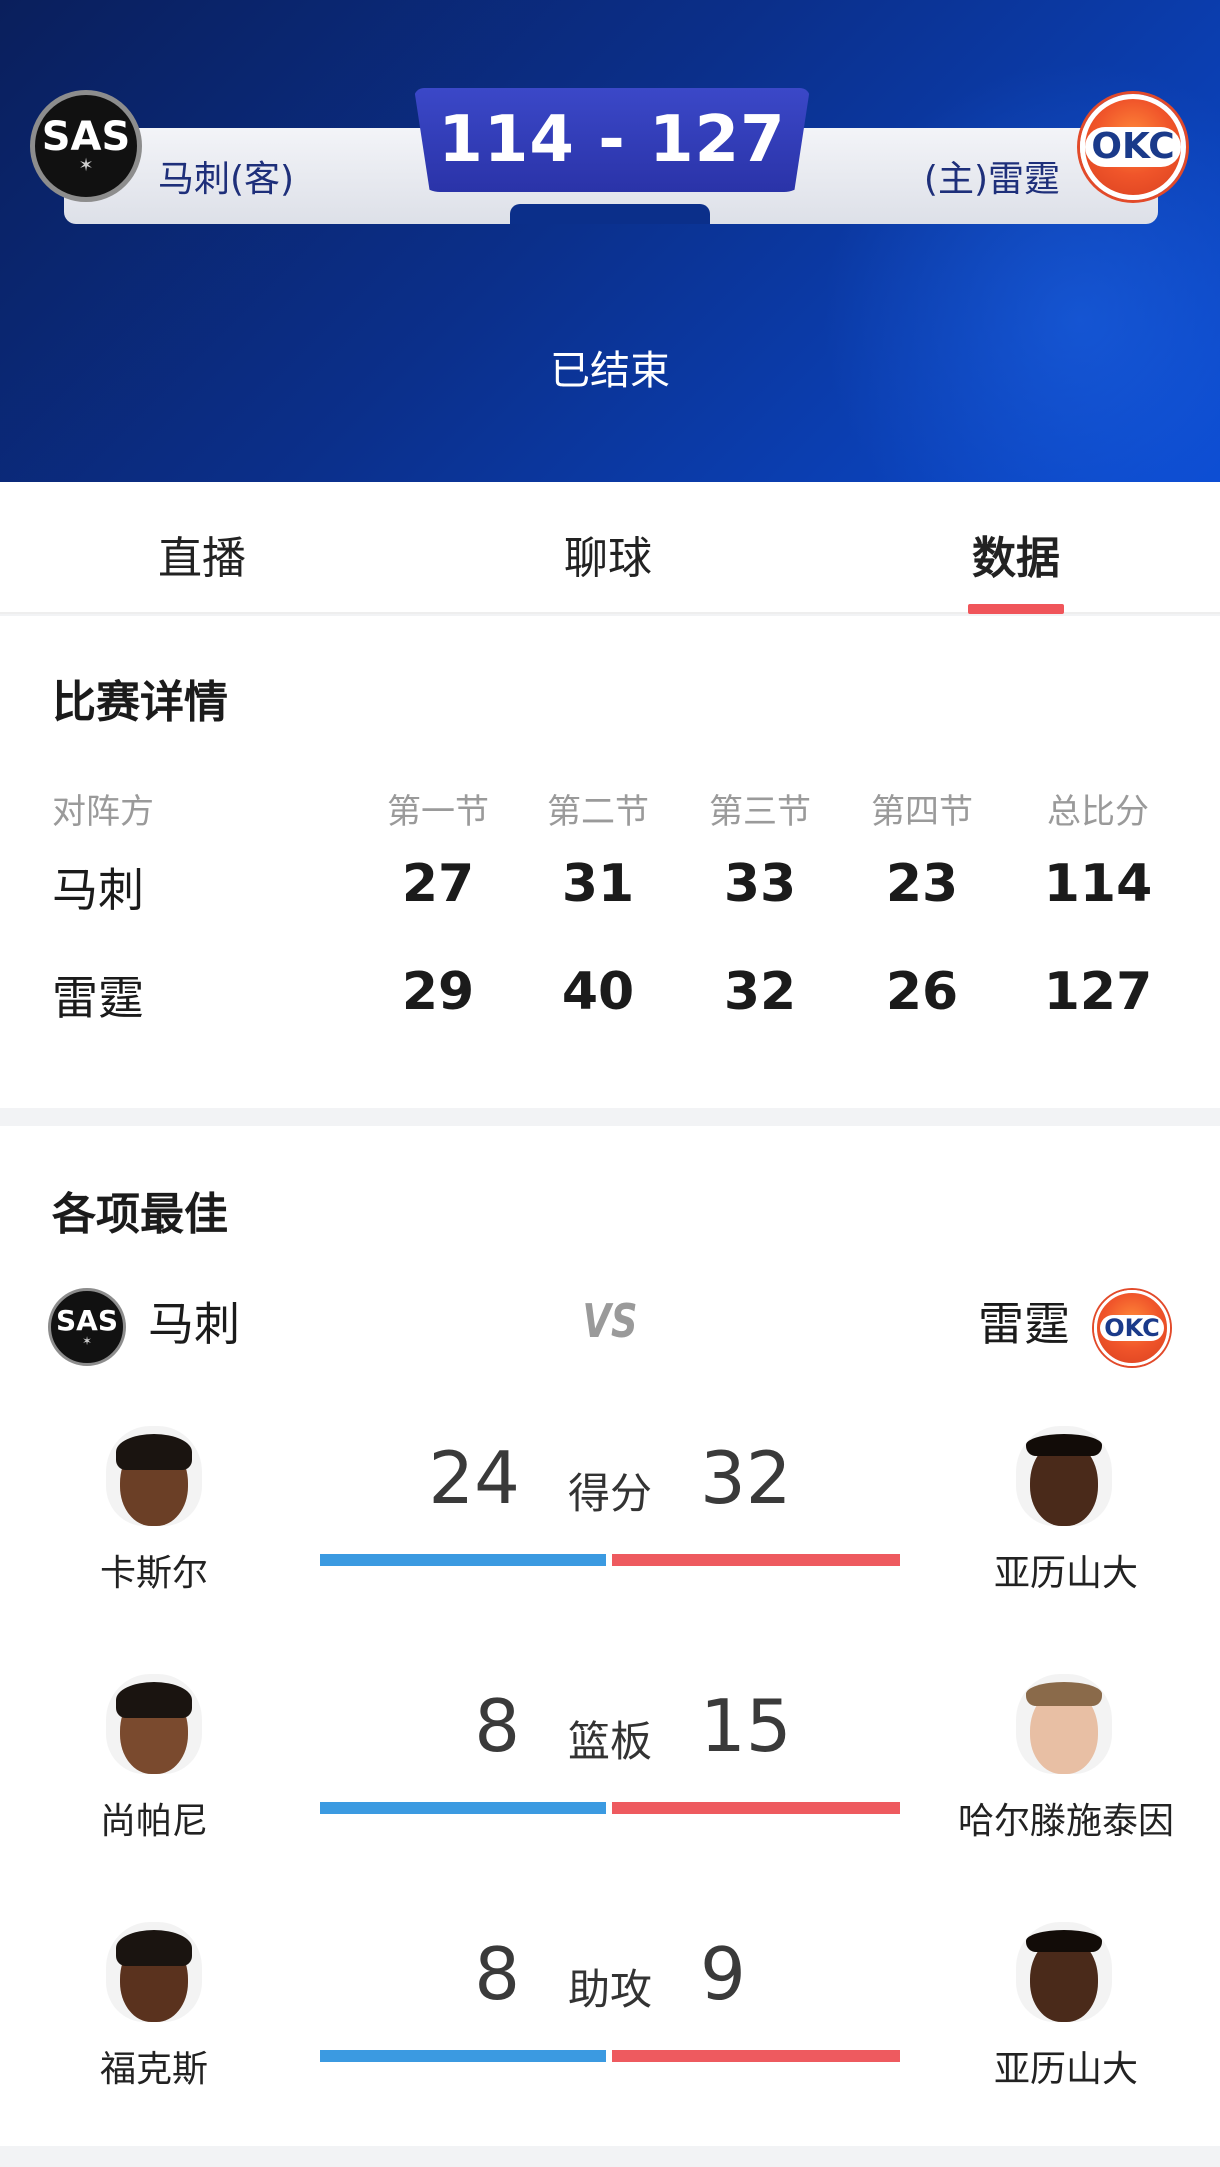  Describe the element at coordinates (140, 1214) in the screenshot. I see `section-title: 各项最佳` at that location.